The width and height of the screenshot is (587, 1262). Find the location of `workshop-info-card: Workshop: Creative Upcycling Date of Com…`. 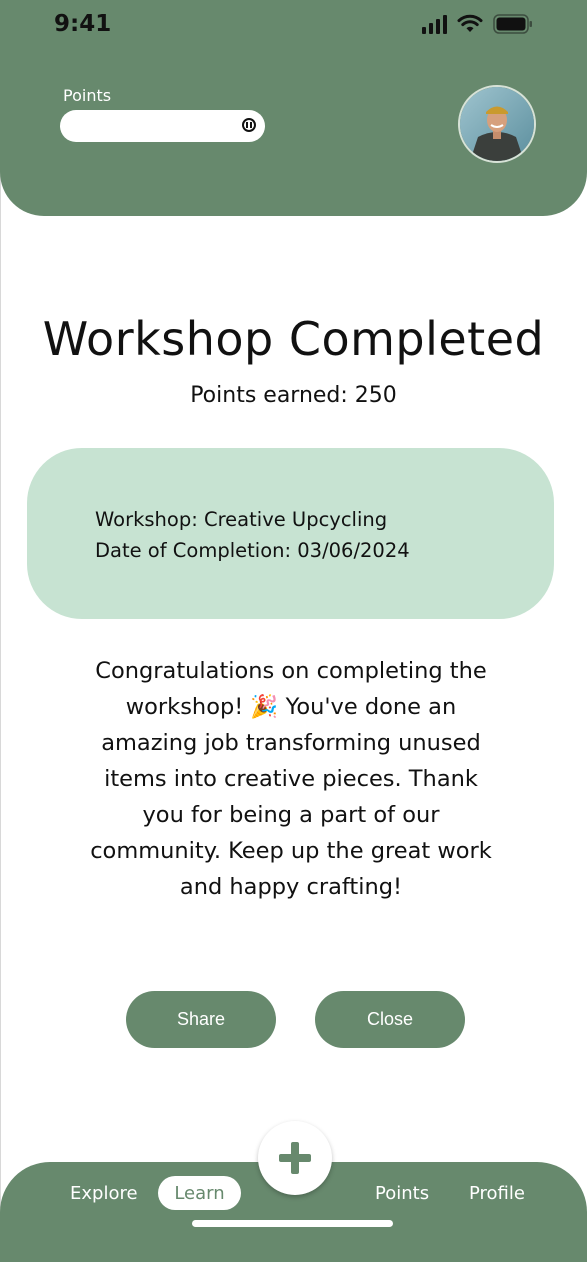

workshop-info-card: Workshop: Creative Upcycling Date of Com… is located at coordinates (290, 533).